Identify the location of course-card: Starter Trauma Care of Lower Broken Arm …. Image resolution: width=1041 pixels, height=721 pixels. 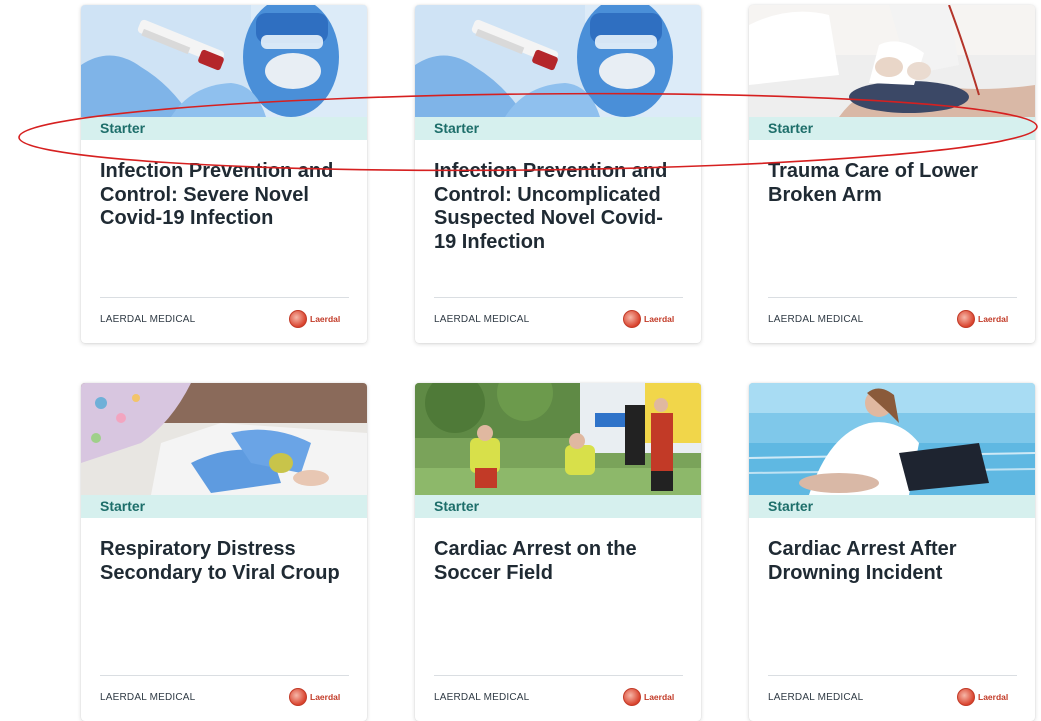
(892, 174).